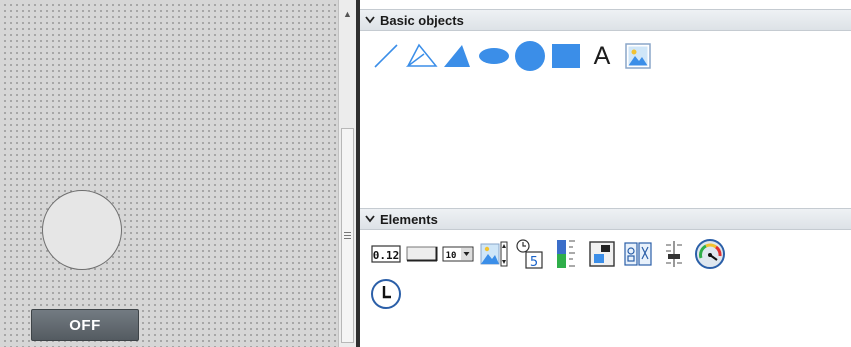 This screenshot has width=851, height=347. I want to click on circle-object, so click(82, 230).